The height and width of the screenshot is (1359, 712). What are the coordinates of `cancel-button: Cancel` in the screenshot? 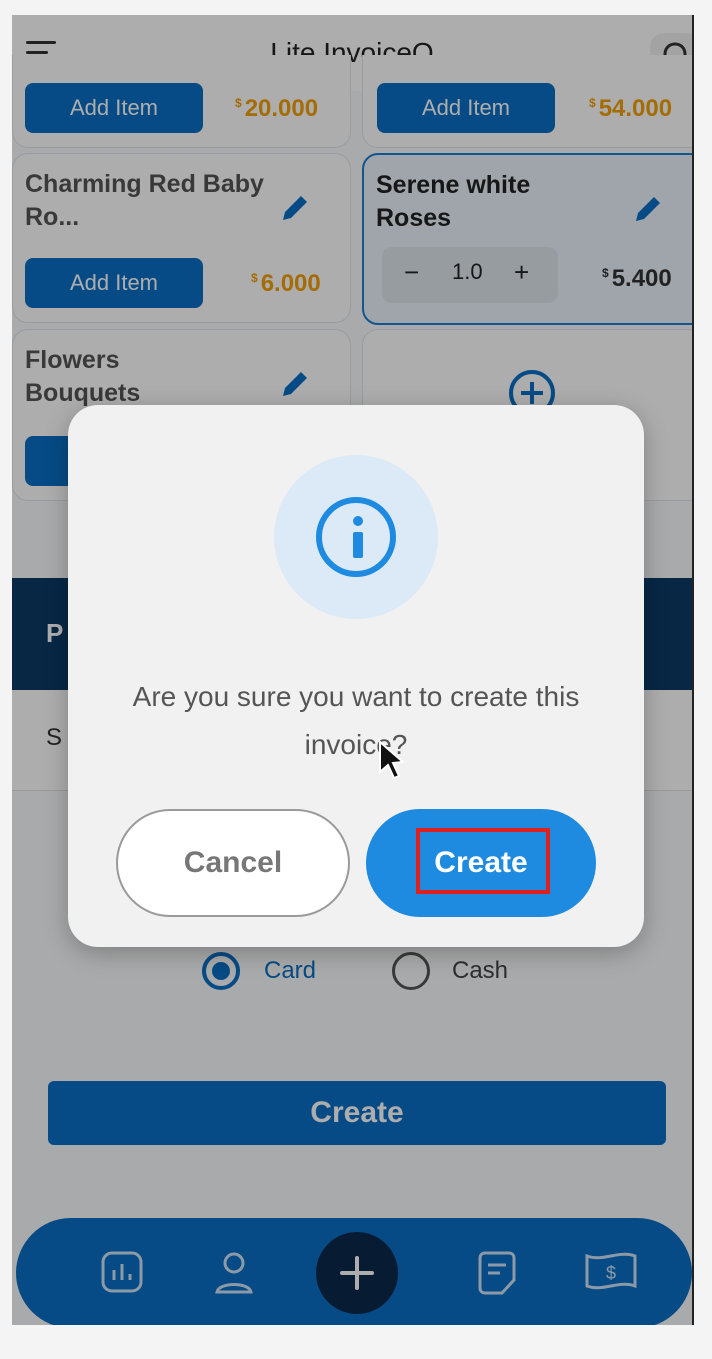 It's located at (233, 863).